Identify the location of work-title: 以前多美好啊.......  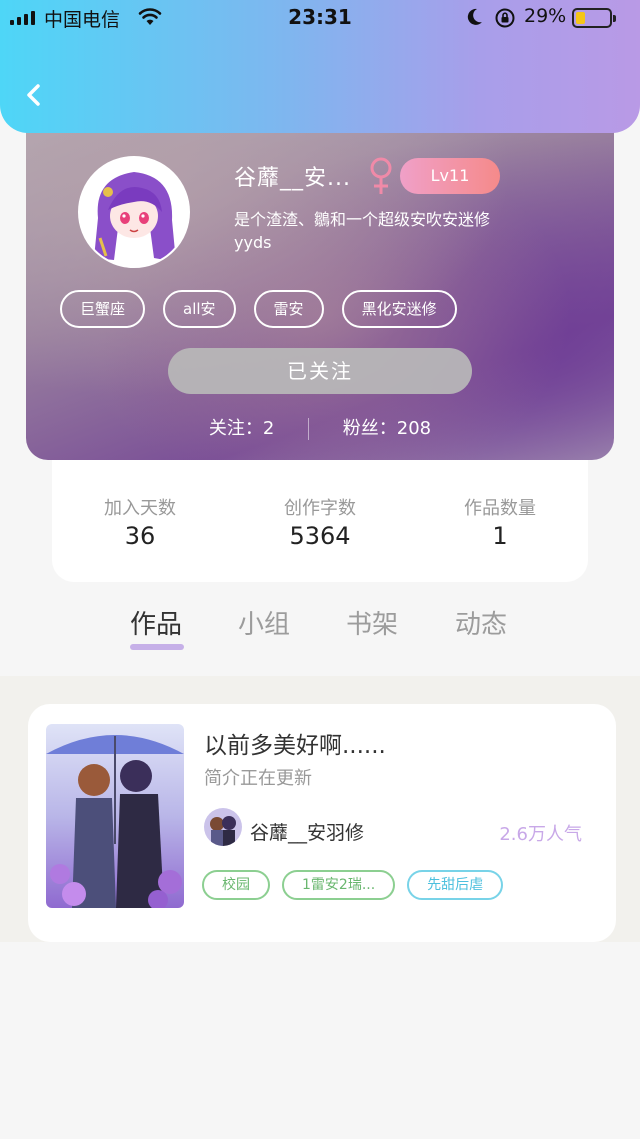
(295, 743).